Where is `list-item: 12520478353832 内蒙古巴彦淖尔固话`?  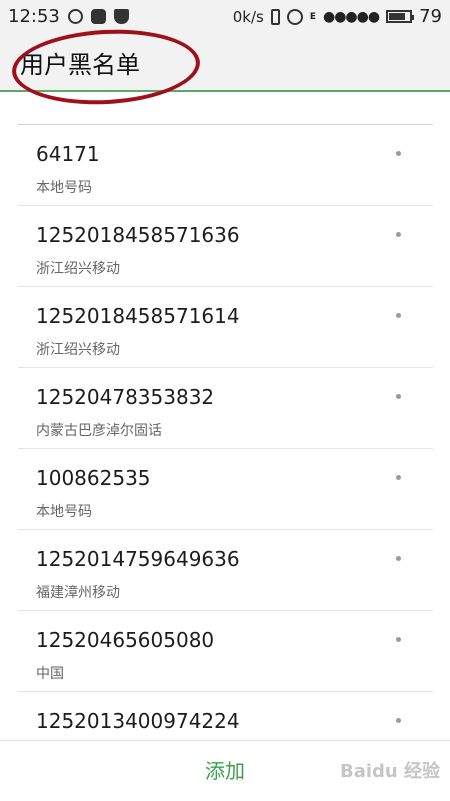
list-item: 12520478353832 内蒙古巴彦淖尔固话 is located at coordinates (225, 408).